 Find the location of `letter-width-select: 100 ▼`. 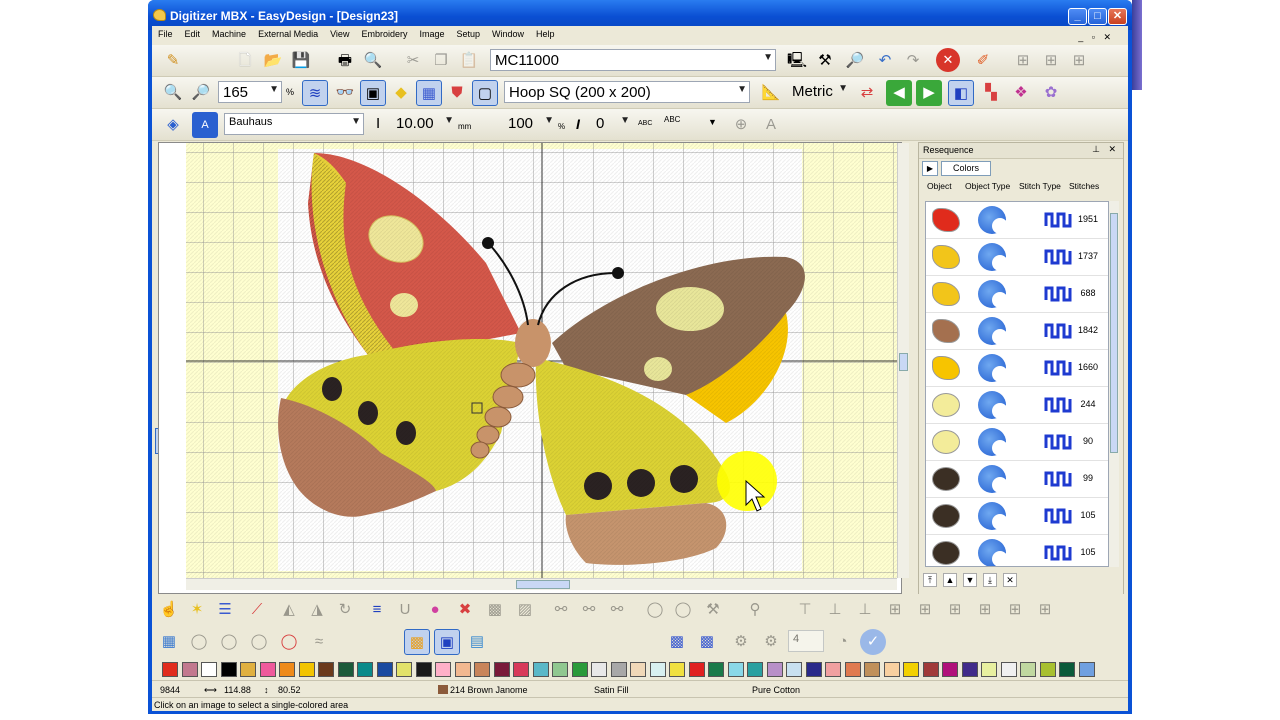

letter-width-select: 100 ▼ is located at coordinates (530, 124).